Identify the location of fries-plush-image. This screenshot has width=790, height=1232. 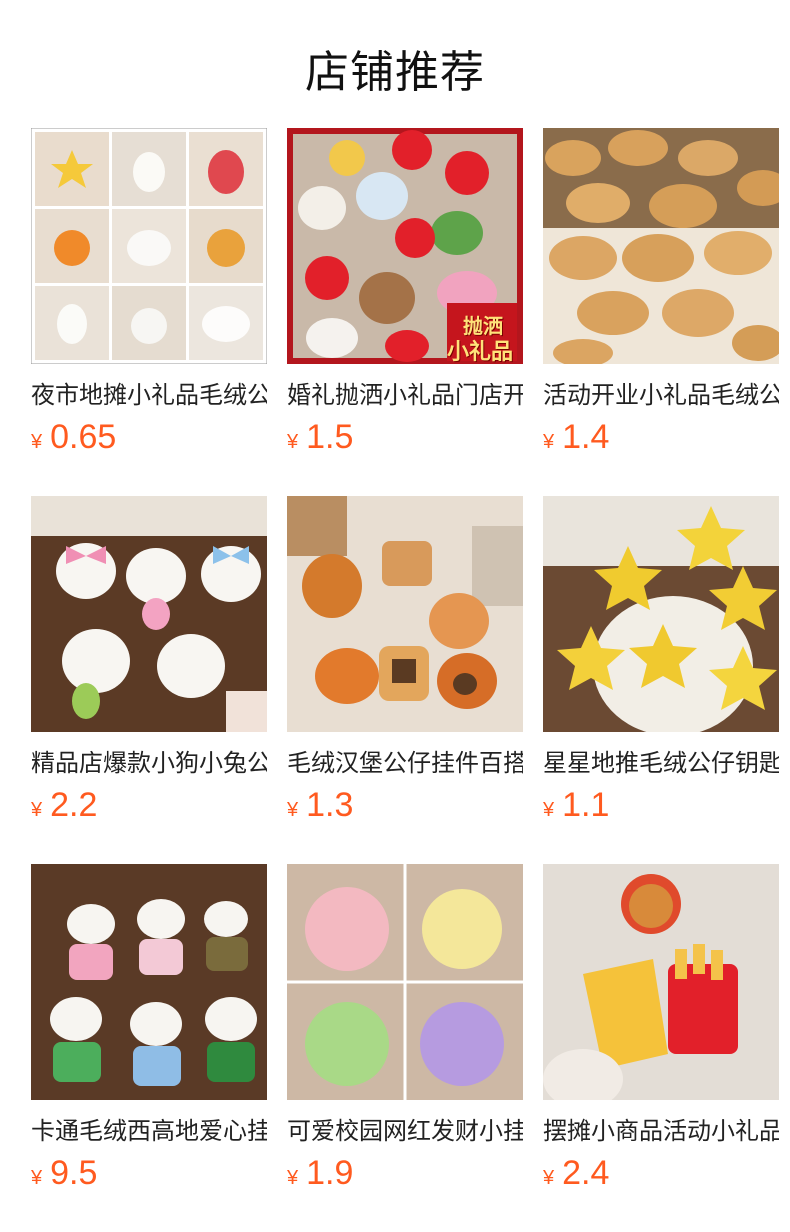
(661, 982).